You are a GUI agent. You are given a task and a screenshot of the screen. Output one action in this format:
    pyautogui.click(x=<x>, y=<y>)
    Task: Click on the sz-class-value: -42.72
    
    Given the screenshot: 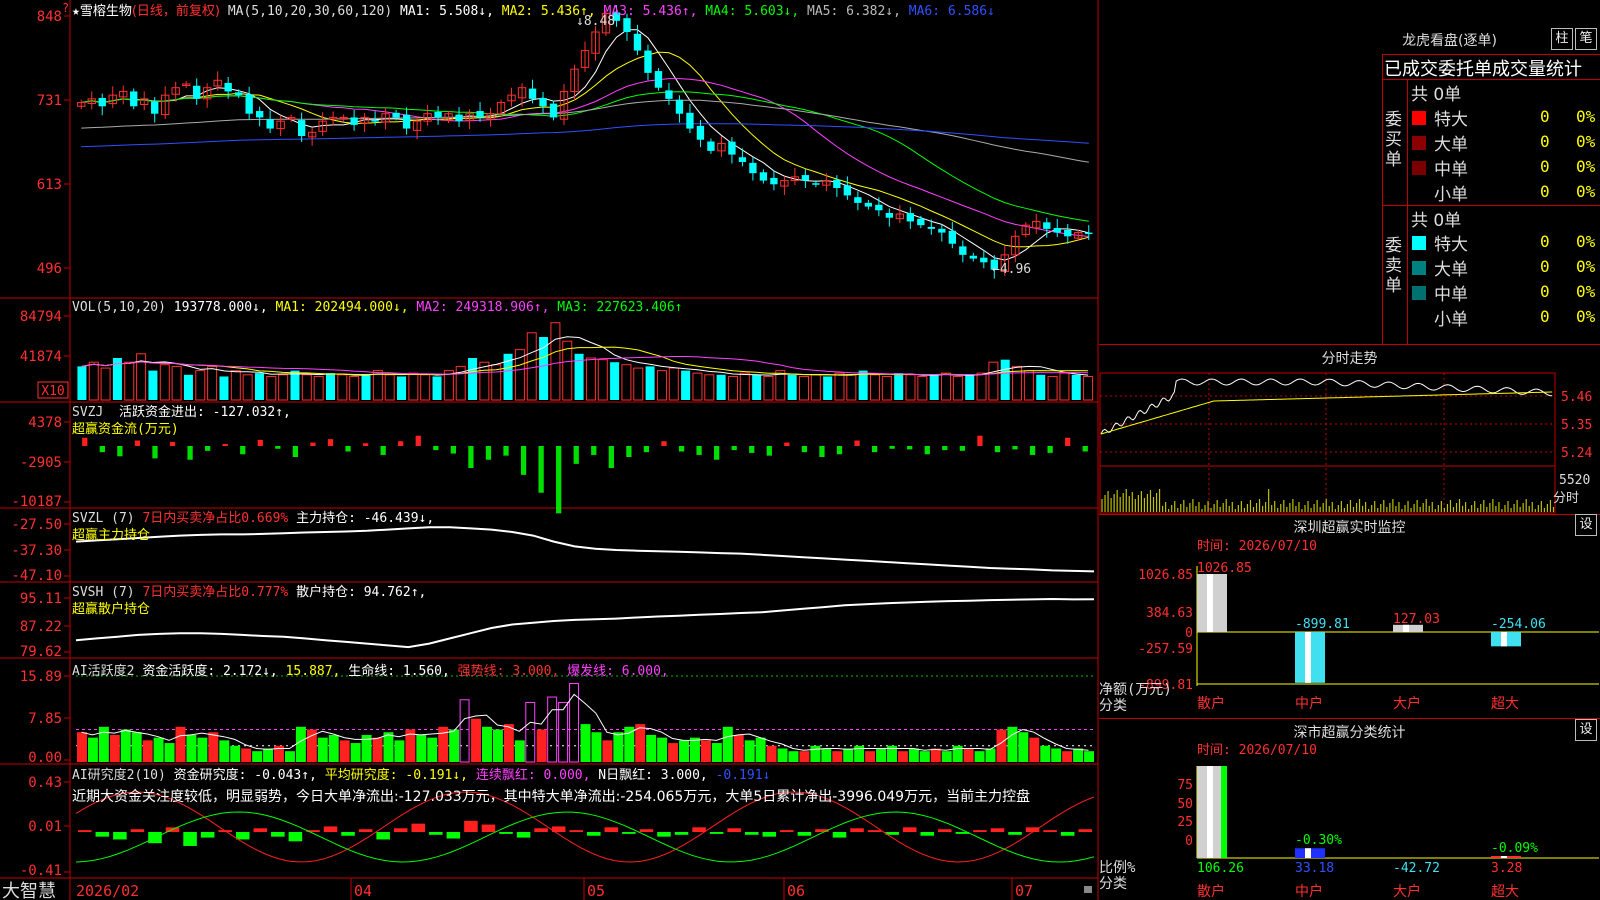 What is the action you would take?
    pyautogui.click(x=1416, y=868)
    